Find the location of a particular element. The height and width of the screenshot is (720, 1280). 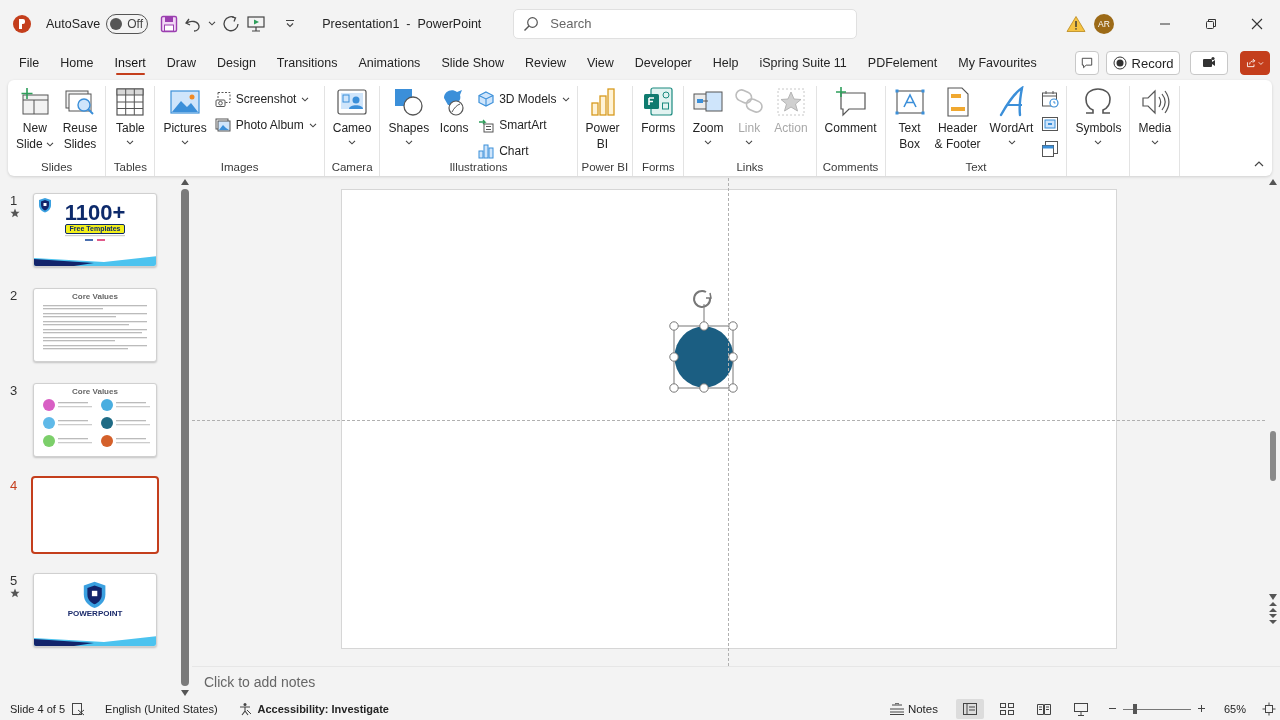

slide-thumbnail: POWERPOINT is located at coordinates (95, 610).